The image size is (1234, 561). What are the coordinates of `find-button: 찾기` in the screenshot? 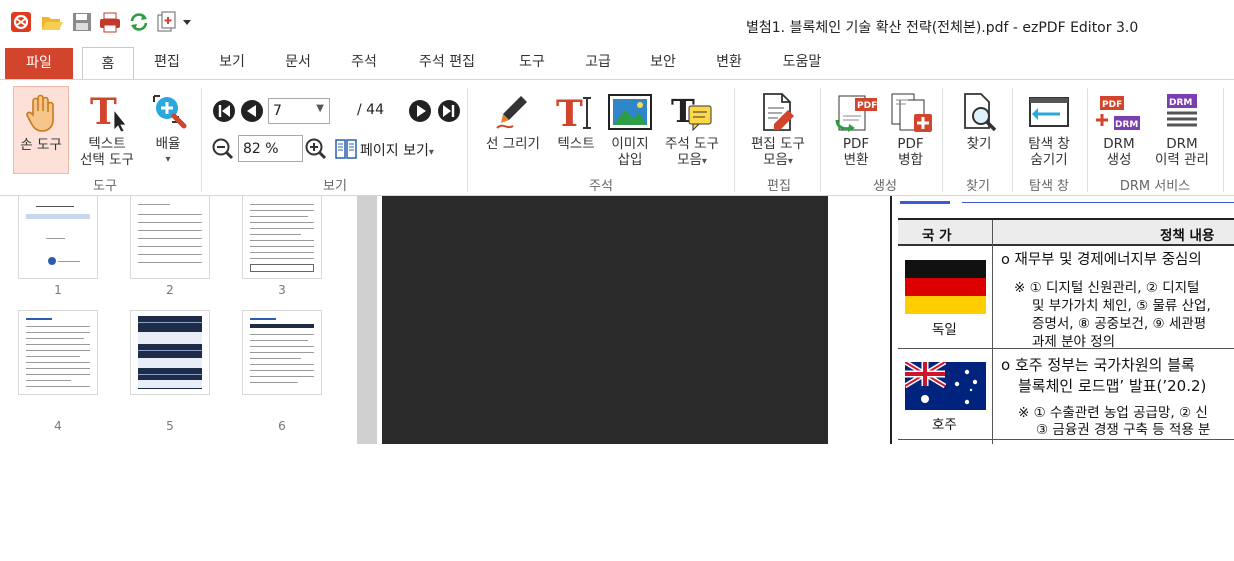 It's located at (979, 130).